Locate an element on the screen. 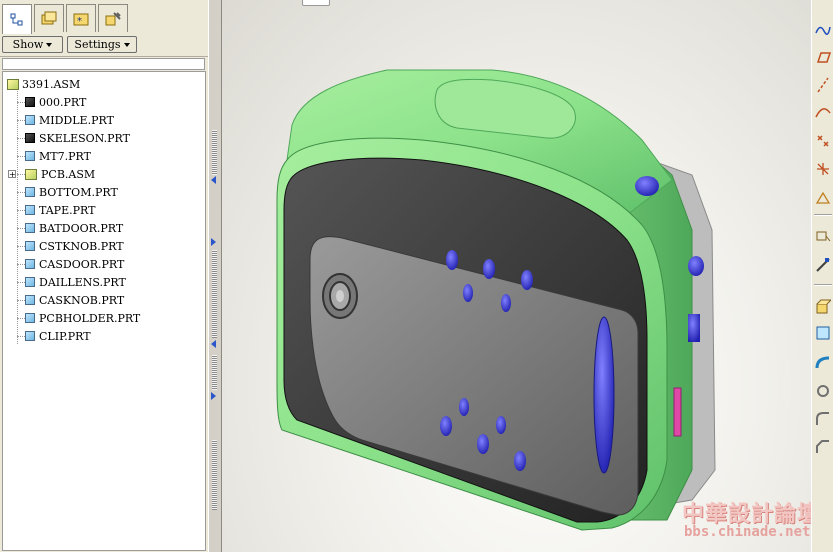 The height and width of the screenshot is (552, 833). extrude-button is located at coordinates (823, 307).